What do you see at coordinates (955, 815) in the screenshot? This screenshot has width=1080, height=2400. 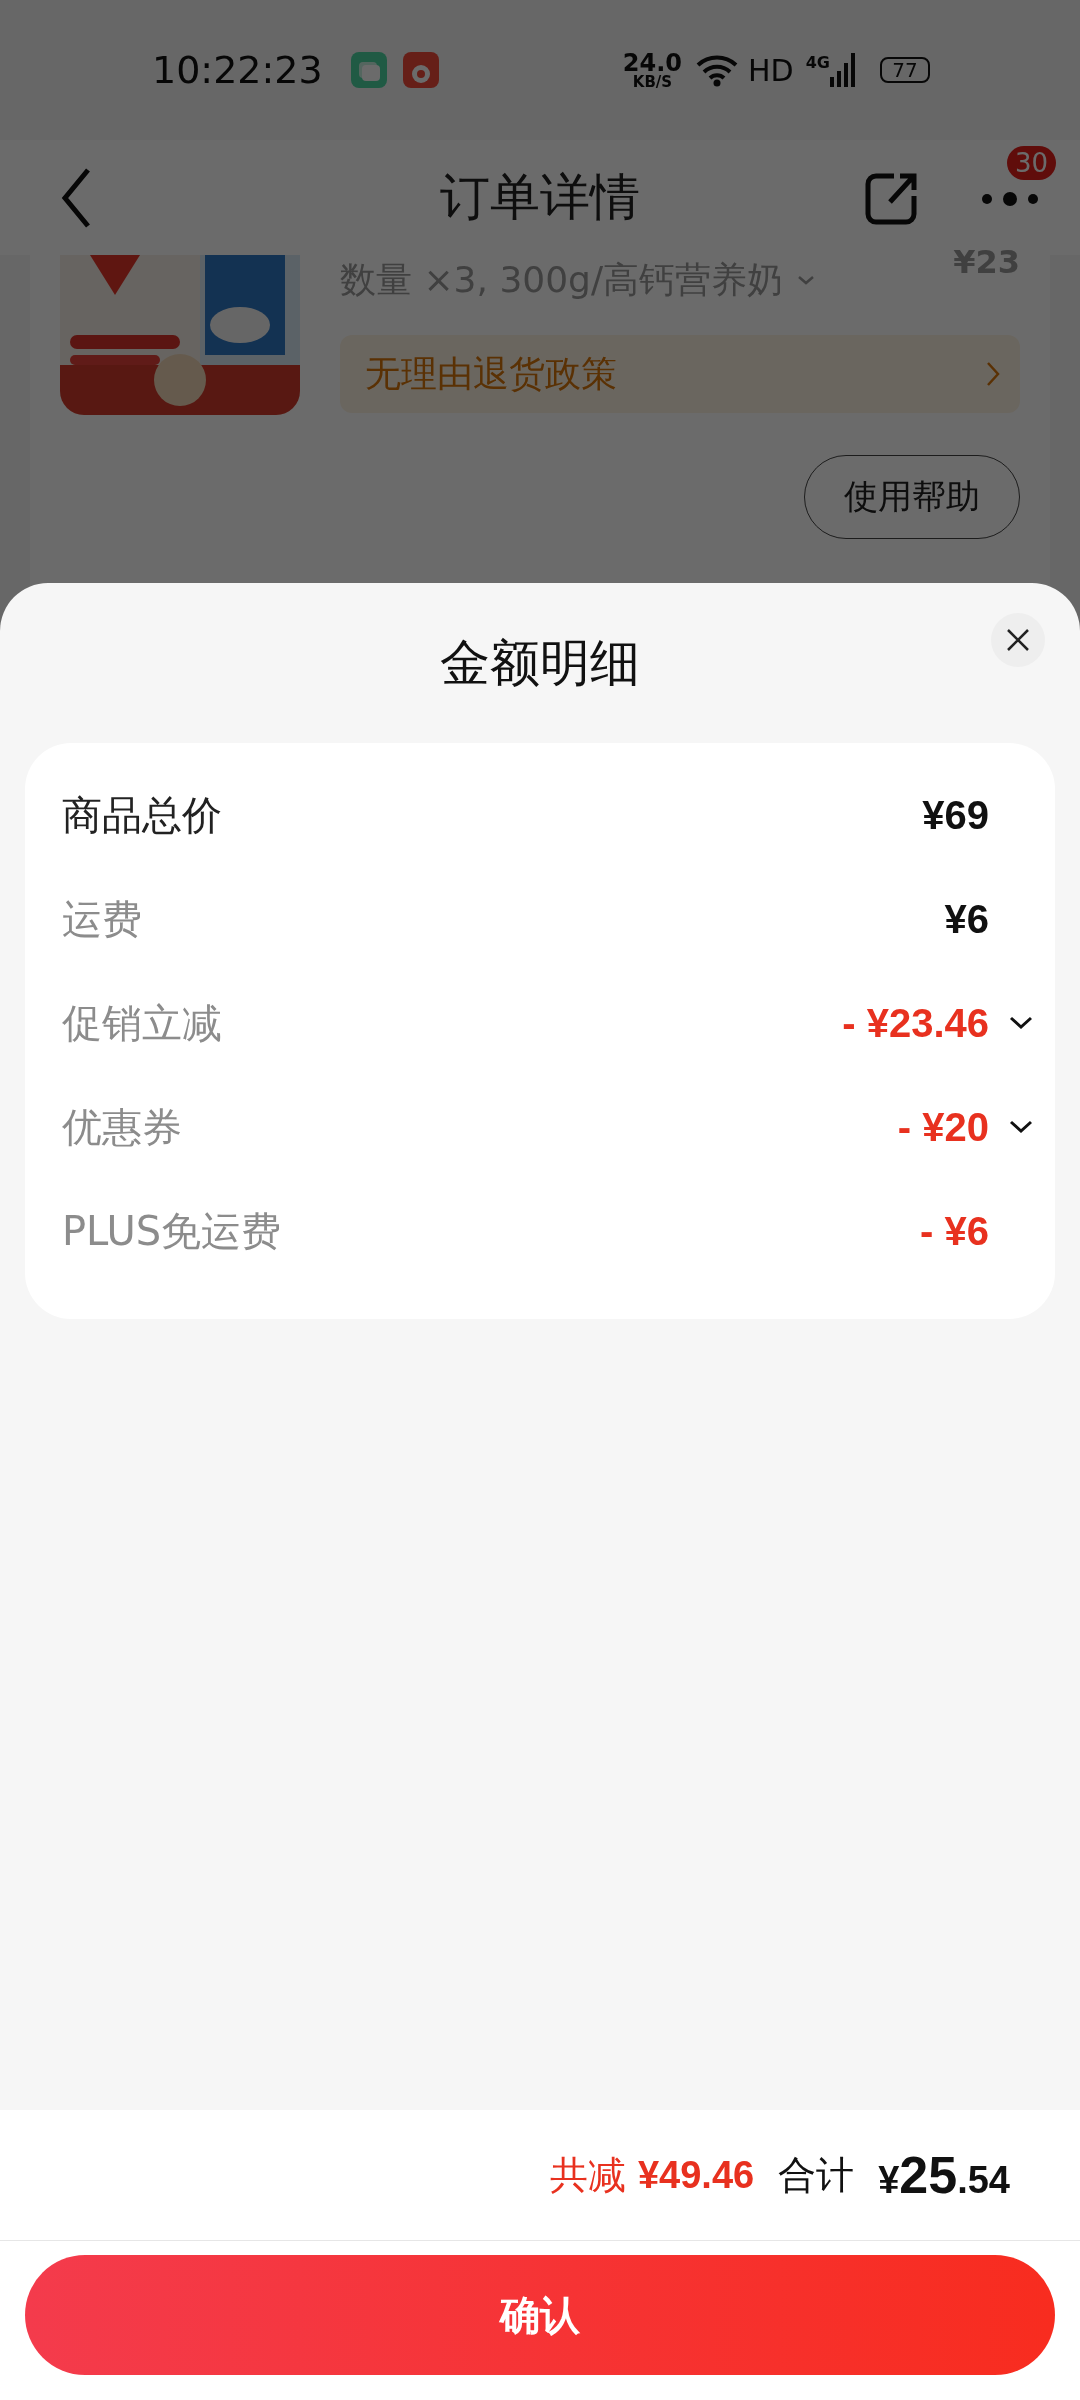 I see `amount-value: ¥69` at bounding box center [955, 815].